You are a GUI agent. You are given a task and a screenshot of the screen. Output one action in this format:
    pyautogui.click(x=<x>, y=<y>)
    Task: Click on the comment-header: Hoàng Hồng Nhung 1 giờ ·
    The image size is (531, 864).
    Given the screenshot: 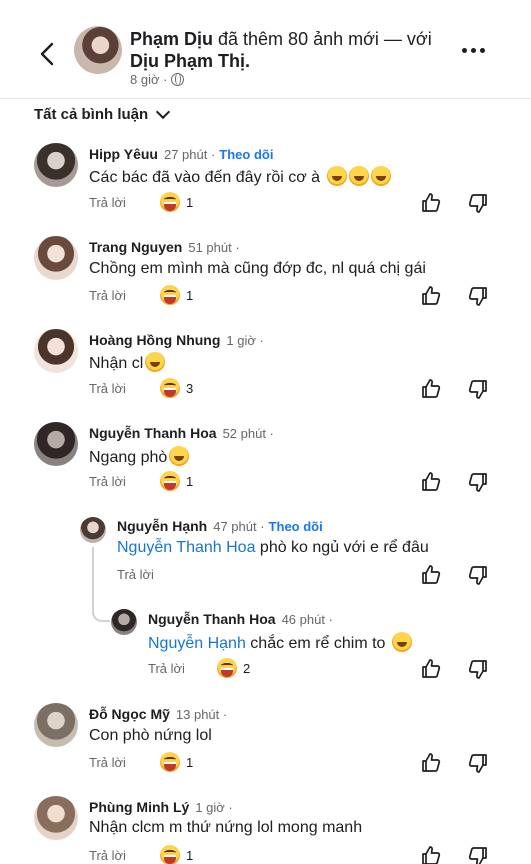 What is the action you would take?
    pyautogui.click(x=176, y=340)
    